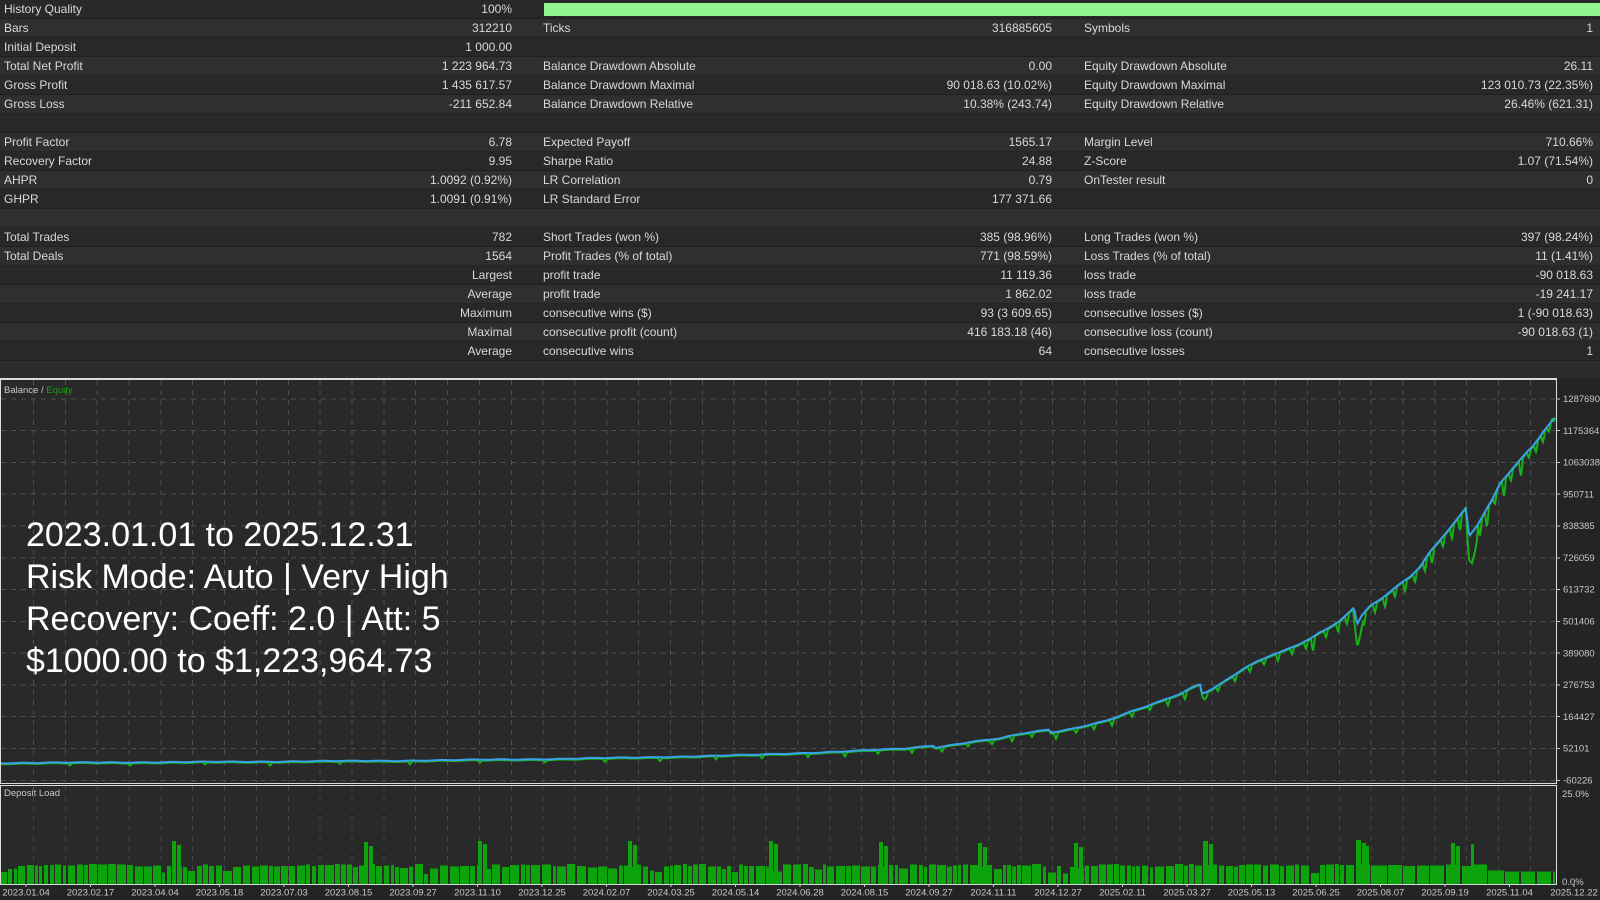  I want to click on svg-text: 2023.02.17, so click(91, 893).